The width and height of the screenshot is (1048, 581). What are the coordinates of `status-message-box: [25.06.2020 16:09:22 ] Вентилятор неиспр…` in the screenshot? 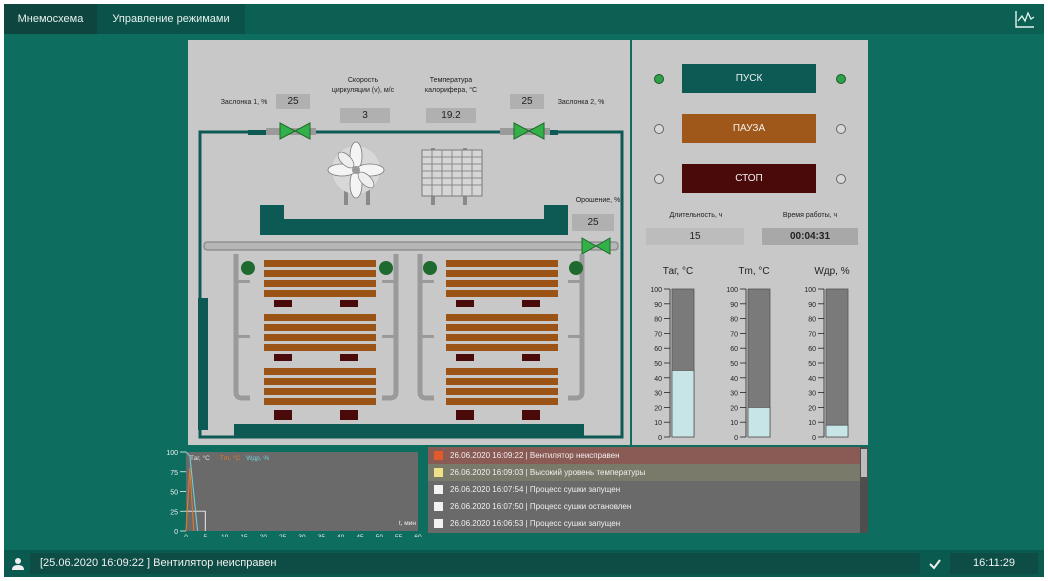 It's located at (475, 563).